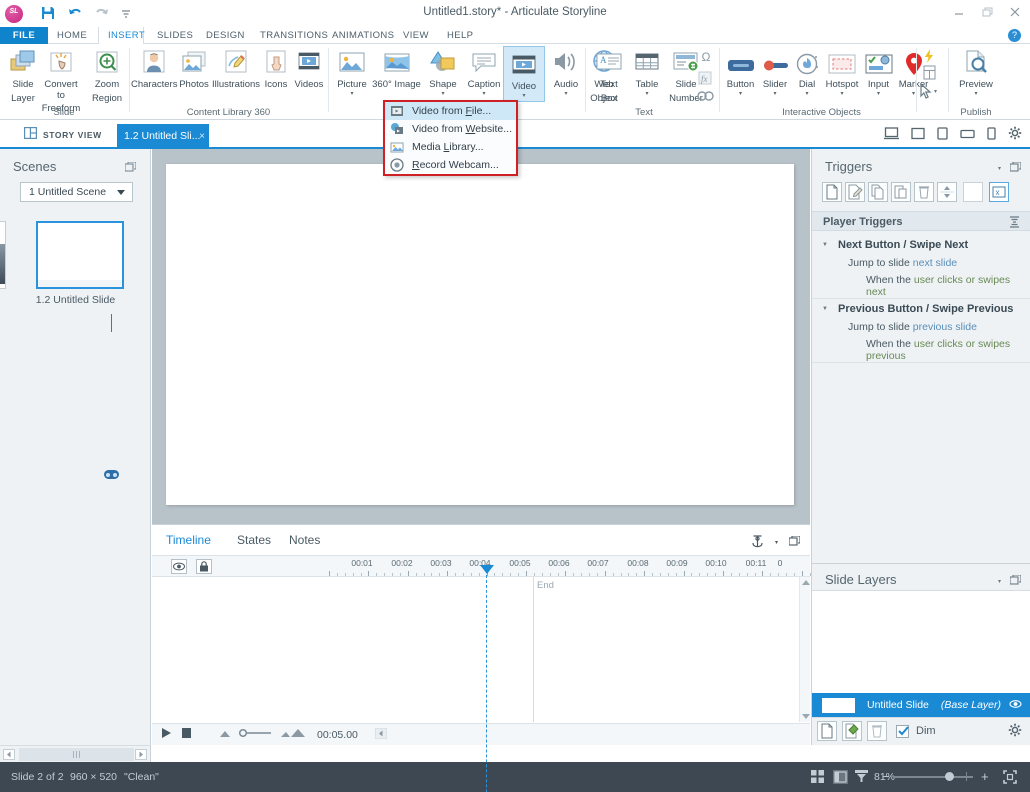 Image resolution: width=1030 pixels, height=792 pixels. Describe the element at coordinates (991, 134) in the screenshot. I see `device-phone-icon` at that location.